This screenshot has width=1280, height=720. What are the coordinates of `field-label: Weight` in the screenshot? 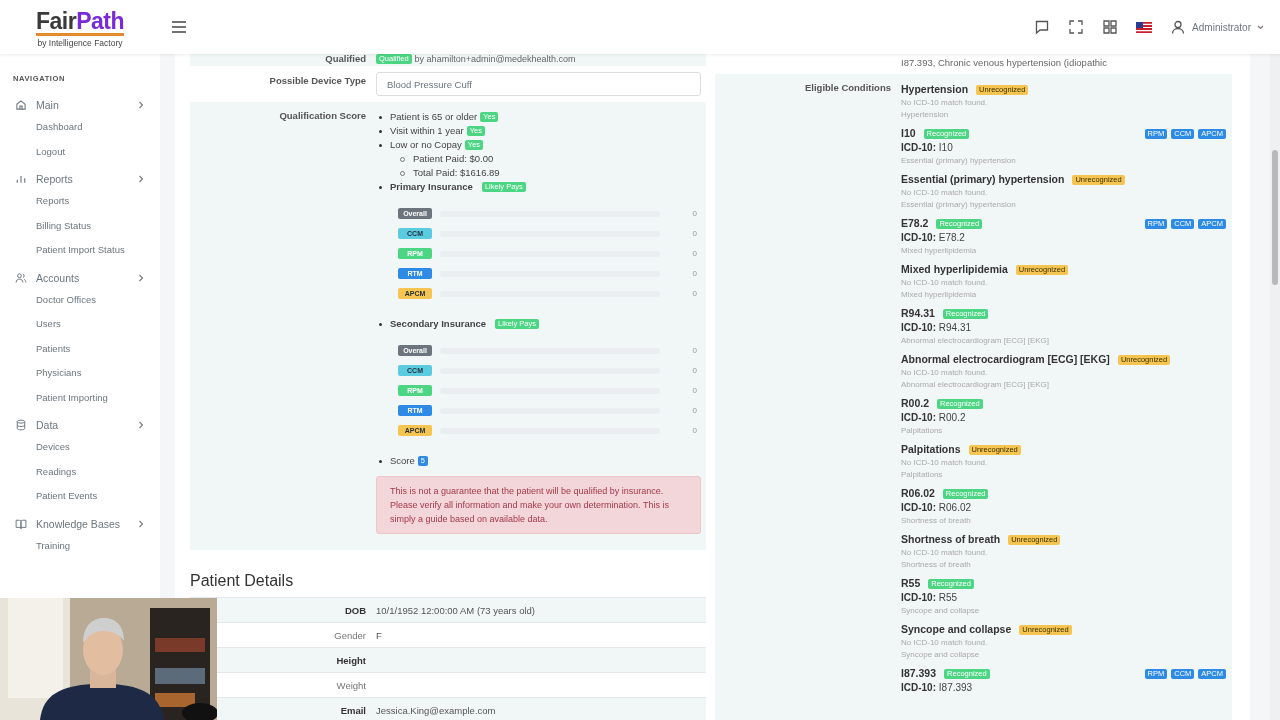 It's located at (350, 685).